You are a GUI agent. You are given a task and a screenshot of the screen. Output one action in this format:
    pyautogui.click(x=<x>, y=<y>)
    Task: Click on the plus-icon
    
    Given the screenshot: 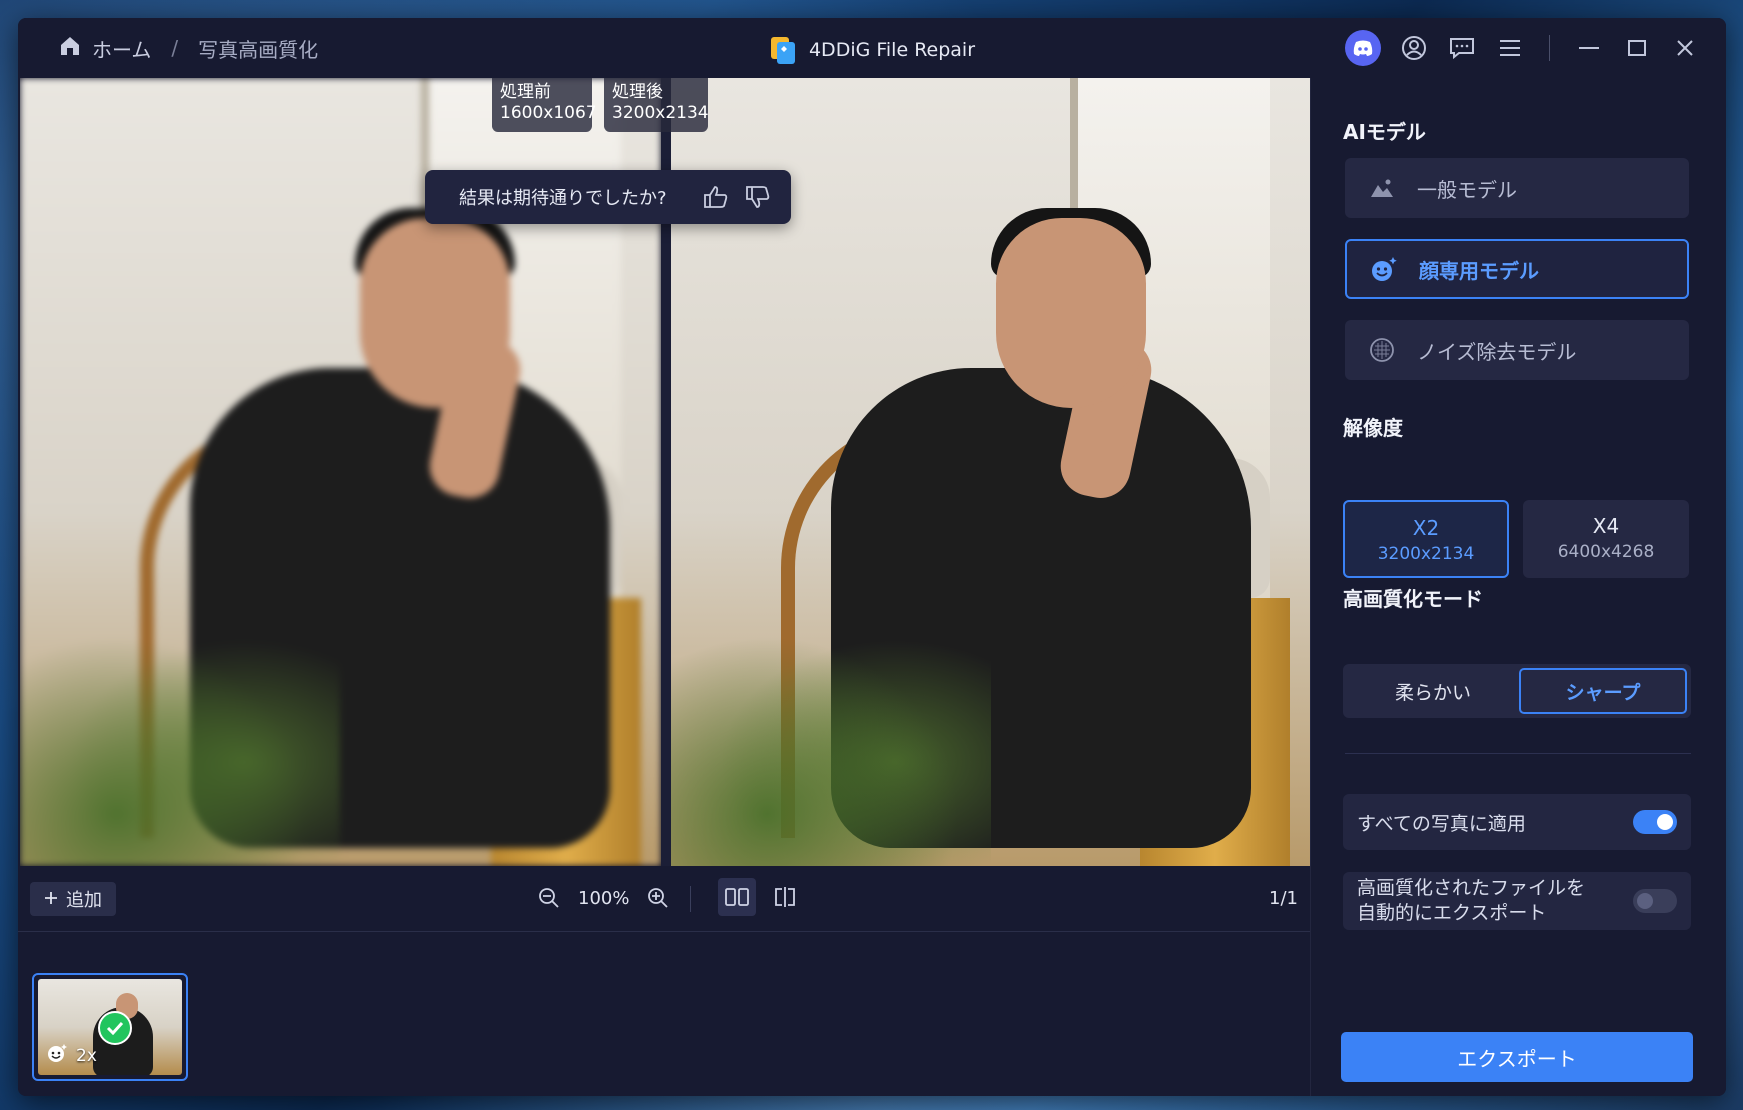 What is the action you would take?
    pyautogui.click(x=51, y=899)
    